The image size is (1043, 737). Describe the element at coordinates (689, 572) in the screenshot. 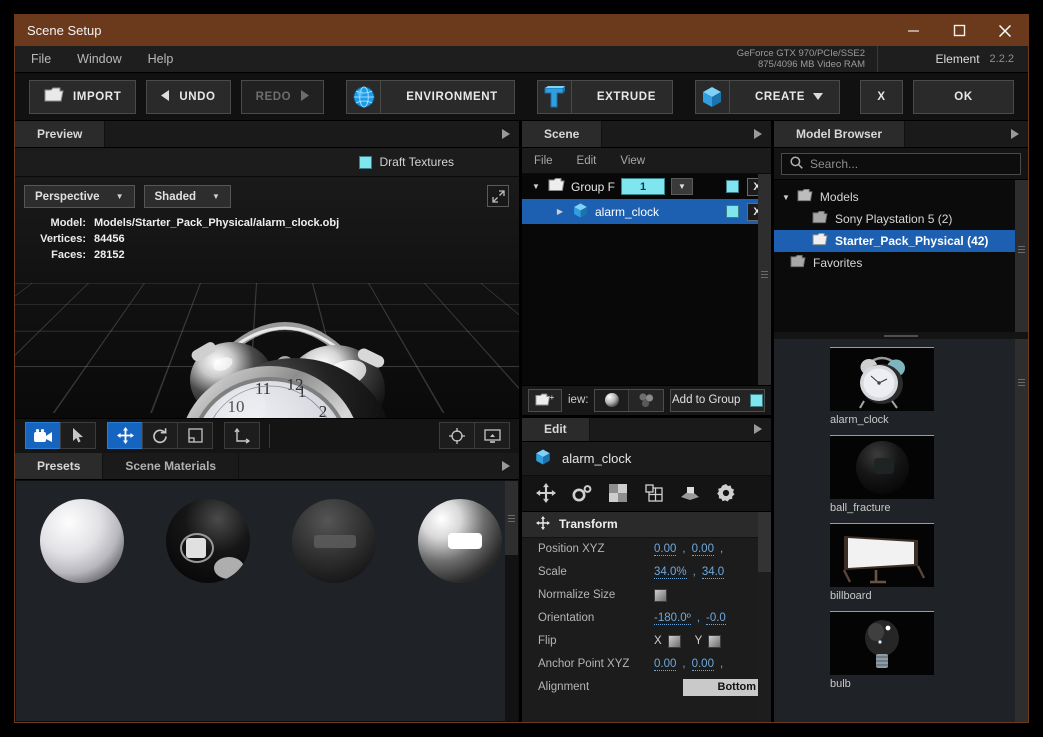

I see `scale-values: 34.0%, 34.0` at that location.